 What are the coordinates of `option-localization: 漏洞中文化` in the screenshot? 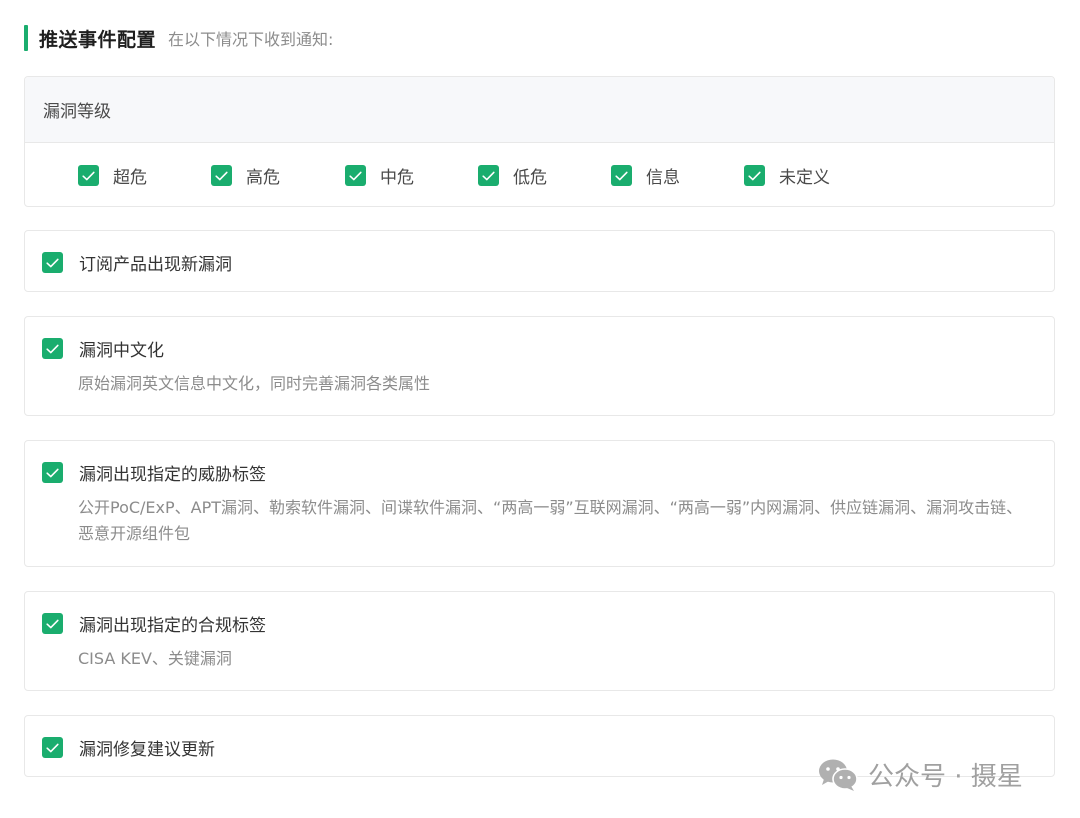 It's located at (103, 348).